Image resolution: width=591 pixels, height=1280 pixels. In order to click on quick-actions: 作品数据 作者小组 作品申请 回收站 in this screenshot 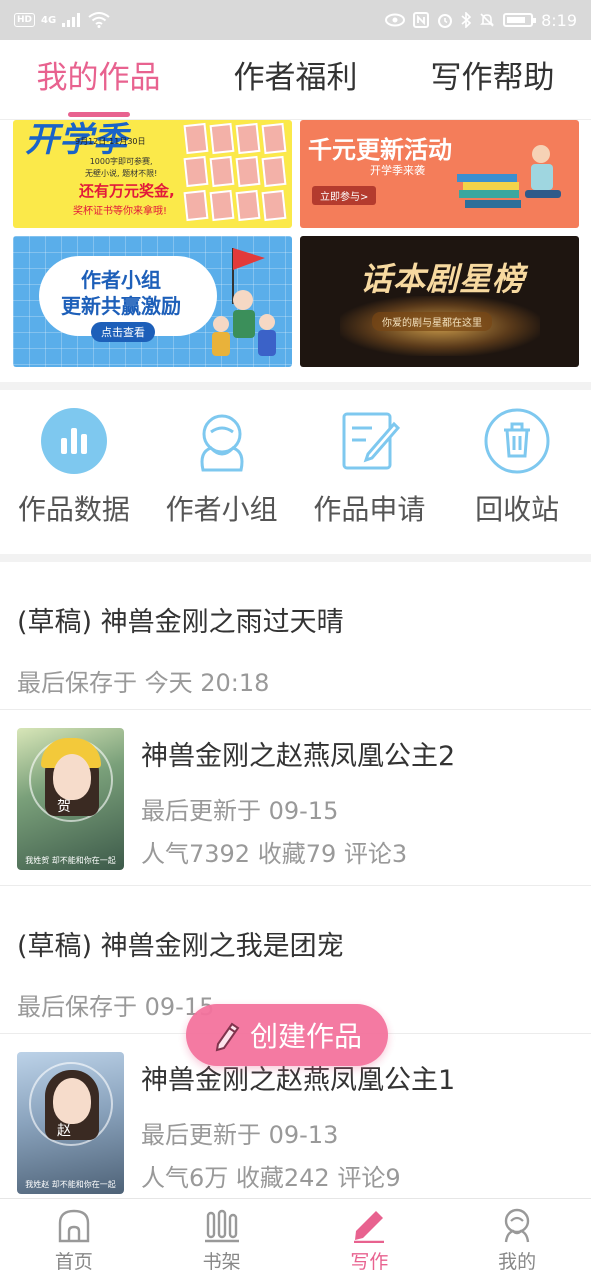, I will do `click(295, 472)`.